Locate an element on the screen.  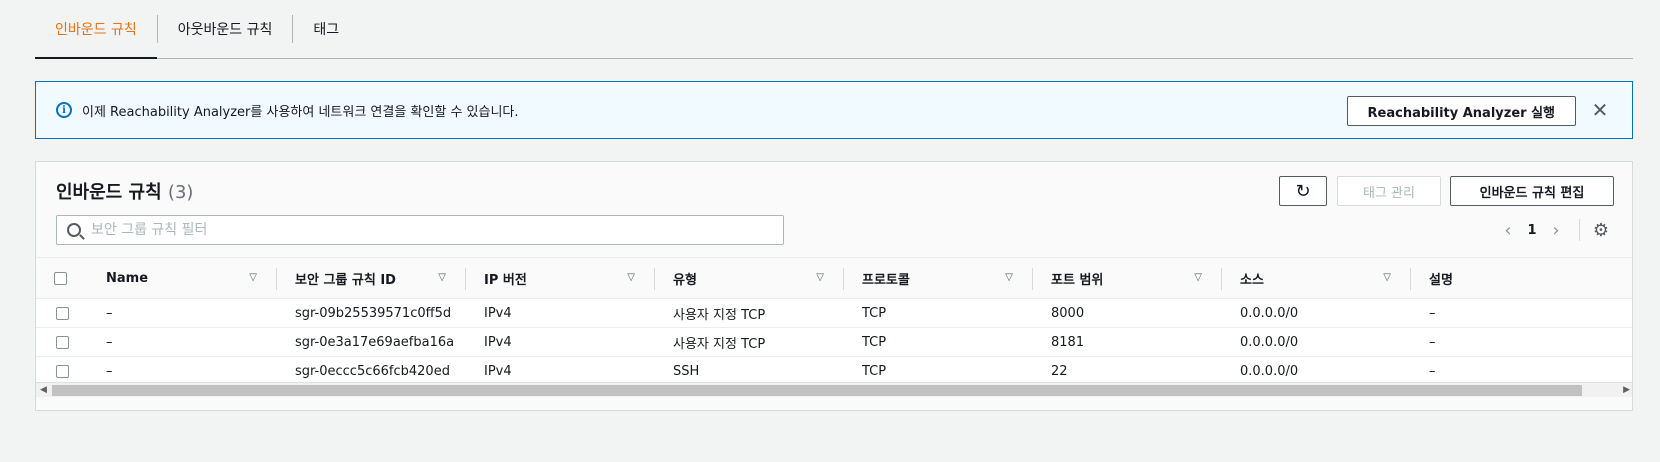
cell-port-range: 8181 is located at coordinates (1068, 342).